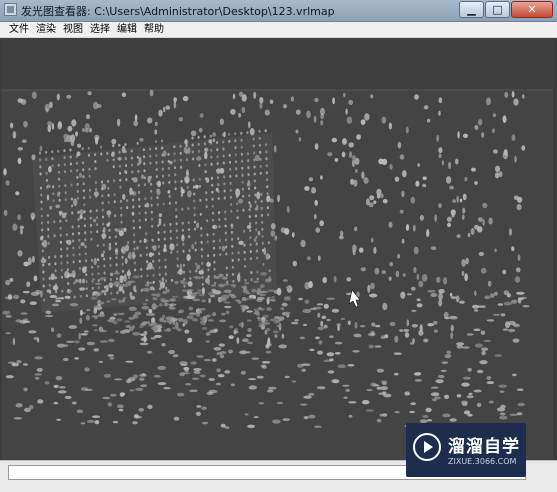  I want to click on menu-view: 视图, so click(73, 29).